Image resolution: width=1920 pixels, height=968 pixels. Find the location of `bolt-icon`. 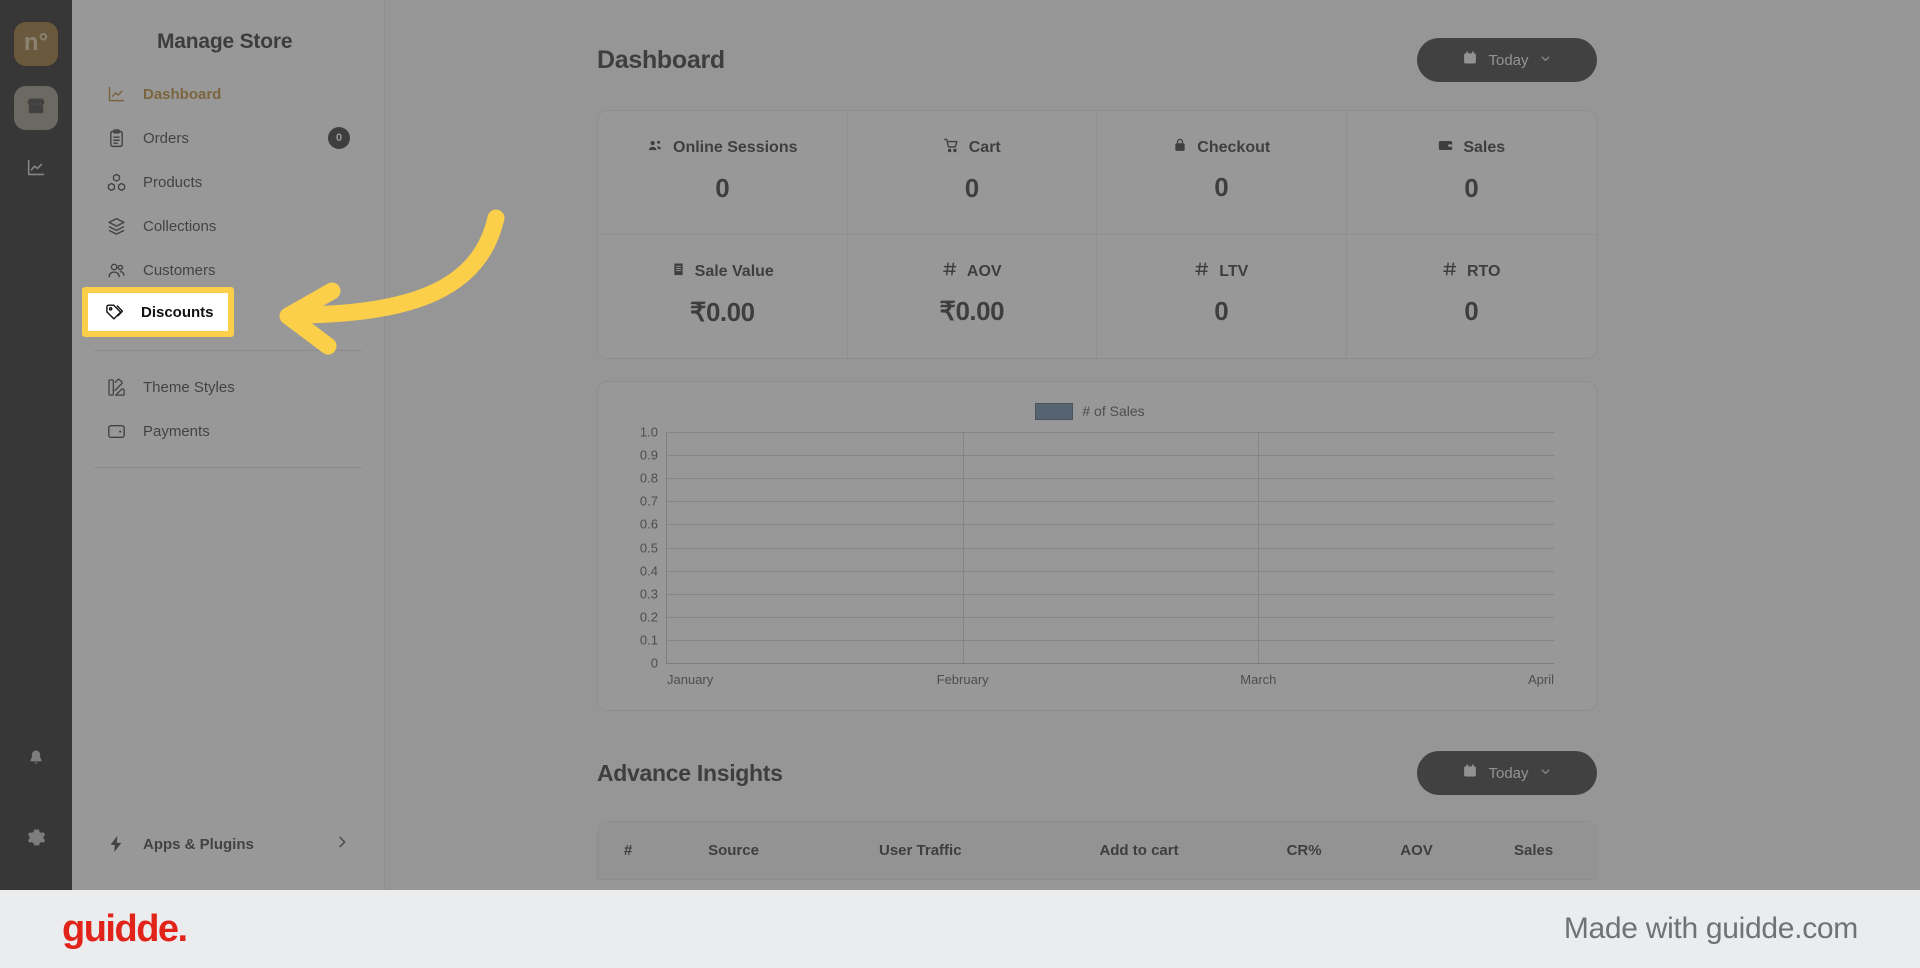

bolt-icon is located at coordinates (116, 844).